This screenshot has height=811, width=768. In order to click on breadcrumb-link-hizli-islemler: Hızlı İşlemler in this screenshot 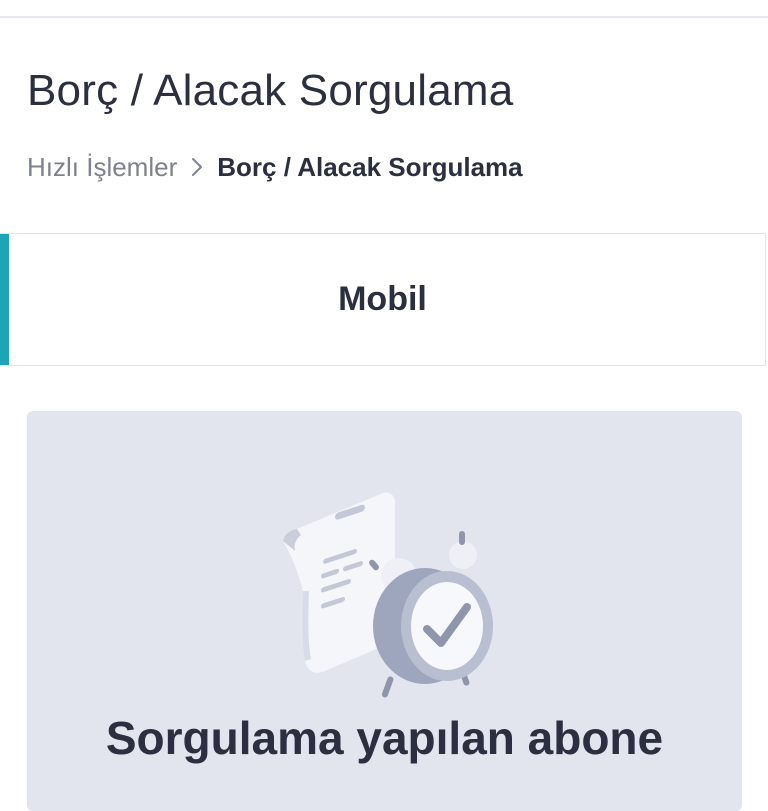, I will do `click(102, 167)`.